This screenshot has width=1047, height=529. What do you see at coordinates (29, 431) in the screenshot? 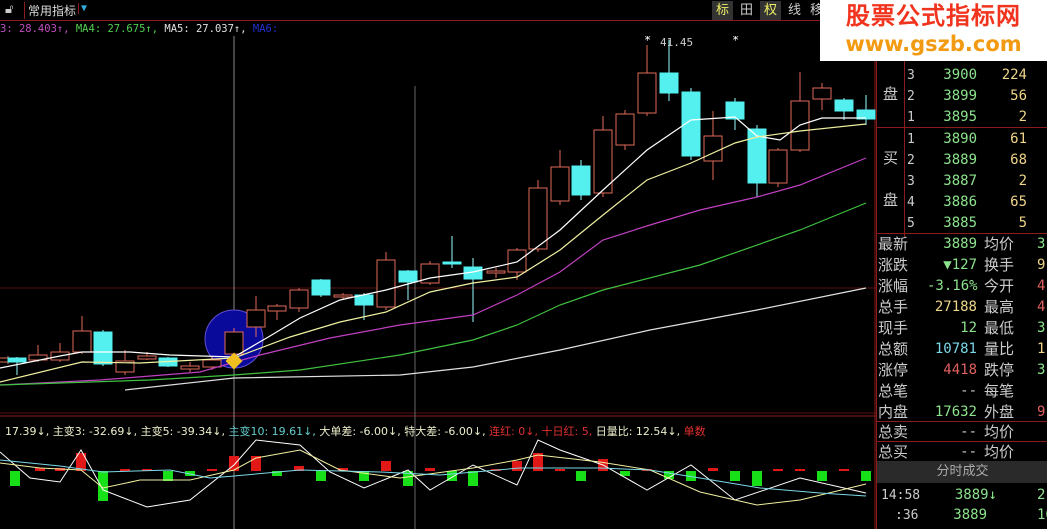
I see `indicator-legend-item: 17.39↓,` at bounding box center [29, 431].